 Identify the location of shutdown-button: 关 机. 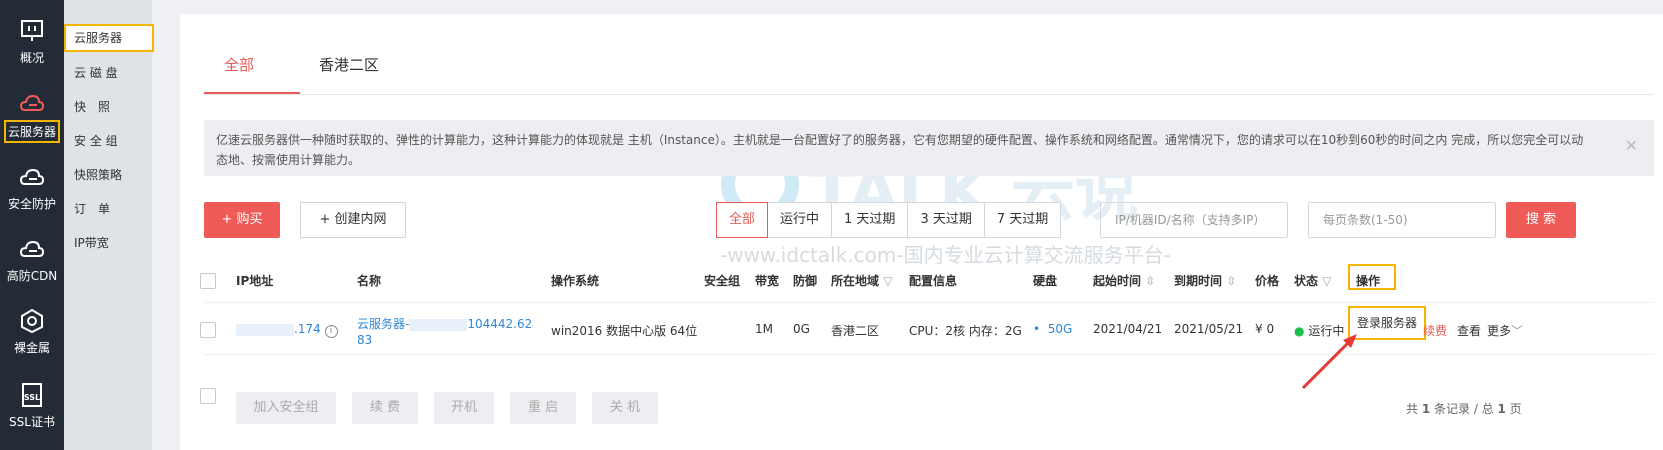
(625, 408).